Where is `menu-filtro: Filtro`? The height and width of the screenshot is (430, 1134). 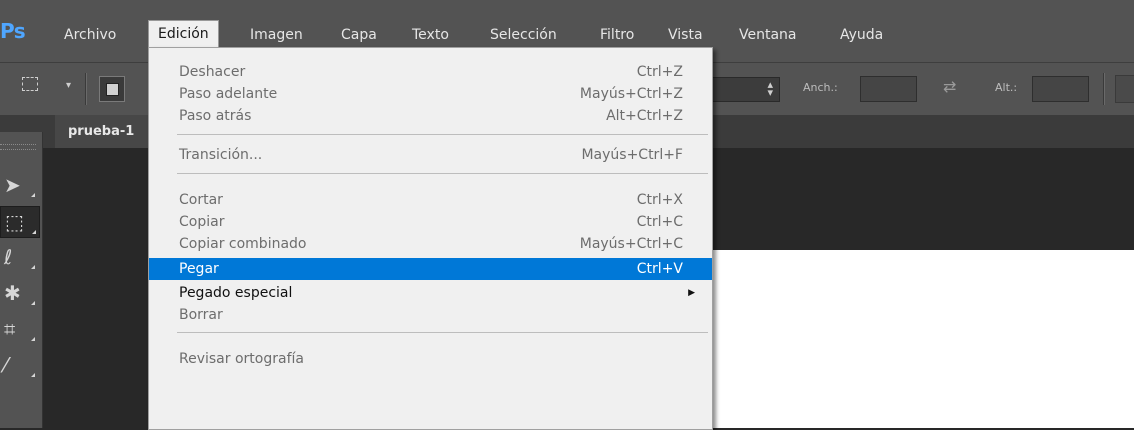 menu-filtro: Filtro is located at coordinates (617, 35).